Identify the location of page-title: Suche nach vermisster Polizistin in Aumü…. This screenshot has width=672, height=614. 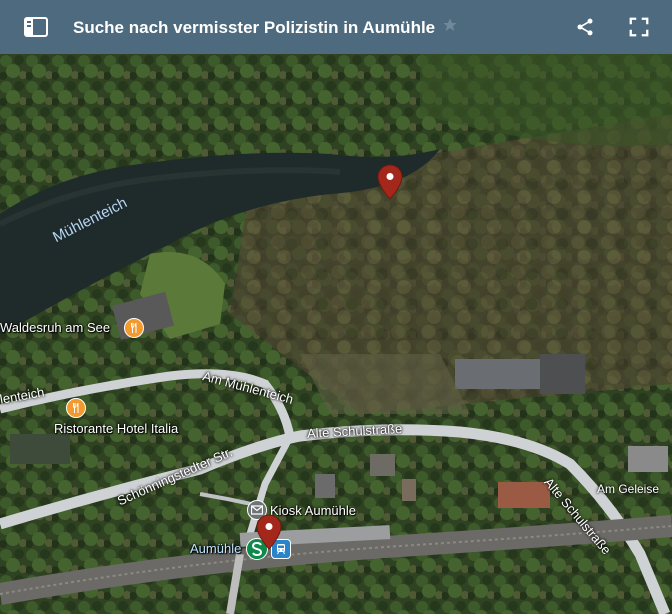
(254, 27).